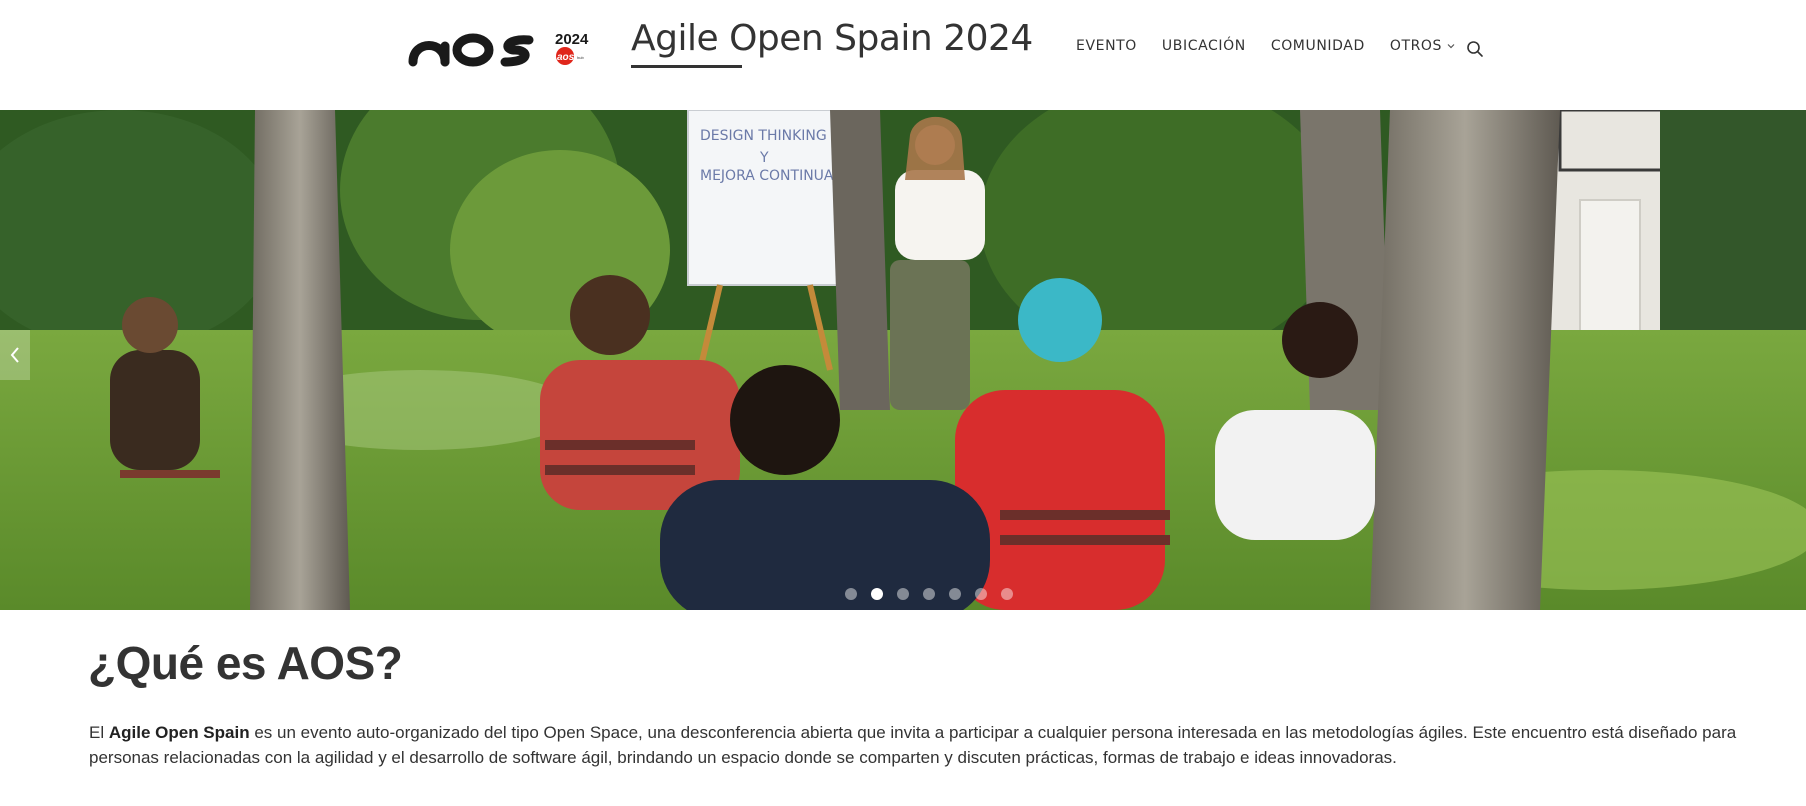 This screenshot has height=806, width=1806. Describe the element at coordinates (99, 732) in the screenshot. I see `intro-prefix: El` at that location.